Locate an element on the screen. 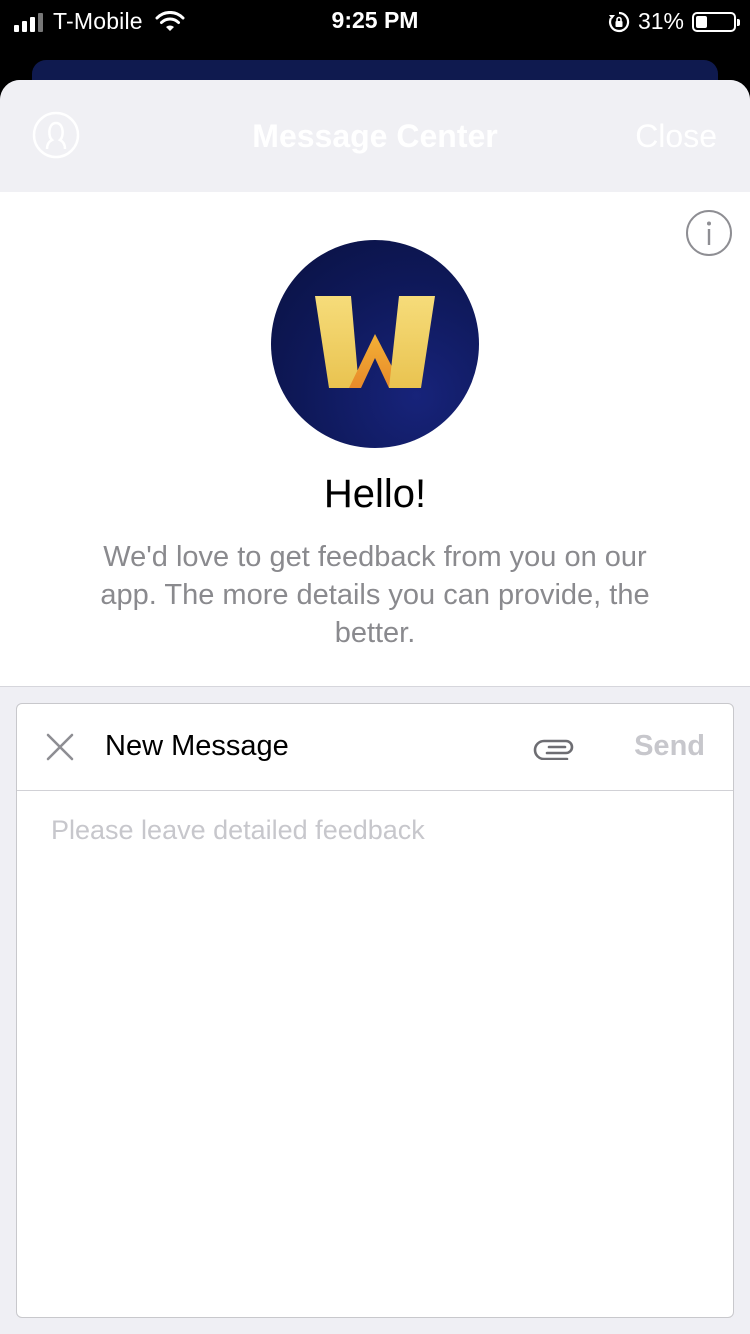 This screenshot has width=750, height=1334. status-right: 31% is located at coordinates (674, 21).